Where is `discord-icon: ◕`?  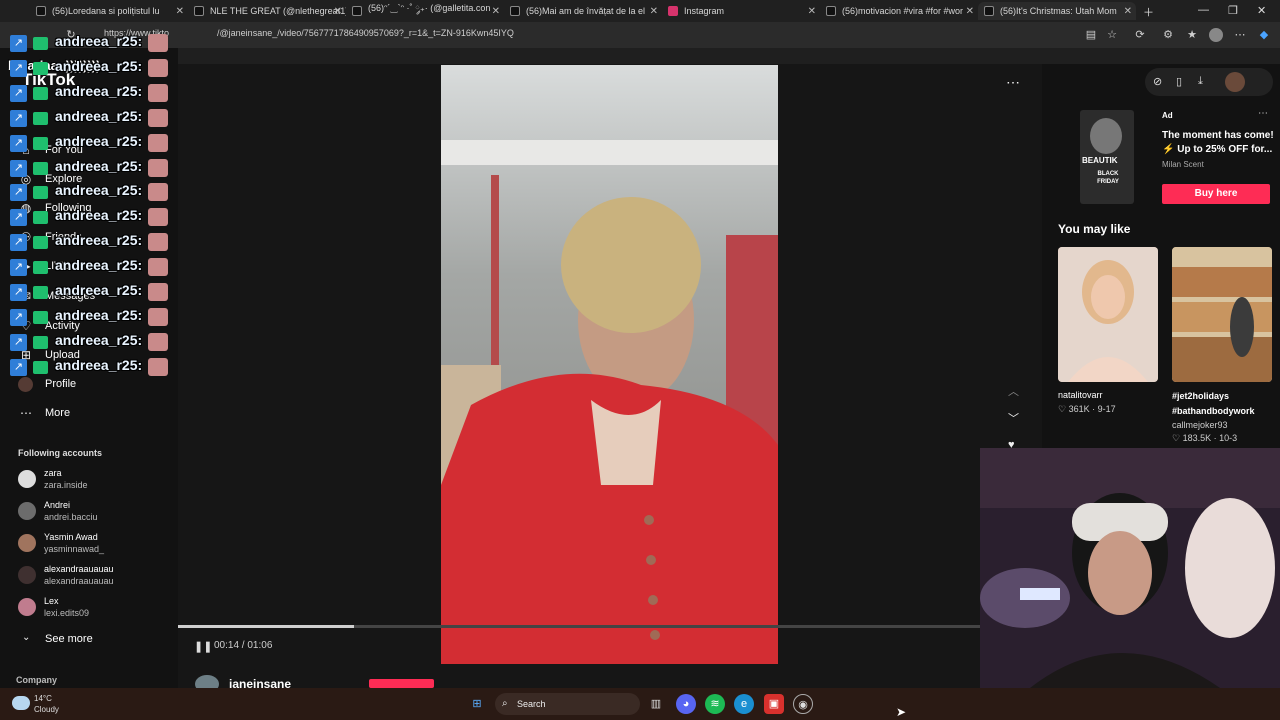 discord-icon: ◕ is located at coordinates (686, 704).